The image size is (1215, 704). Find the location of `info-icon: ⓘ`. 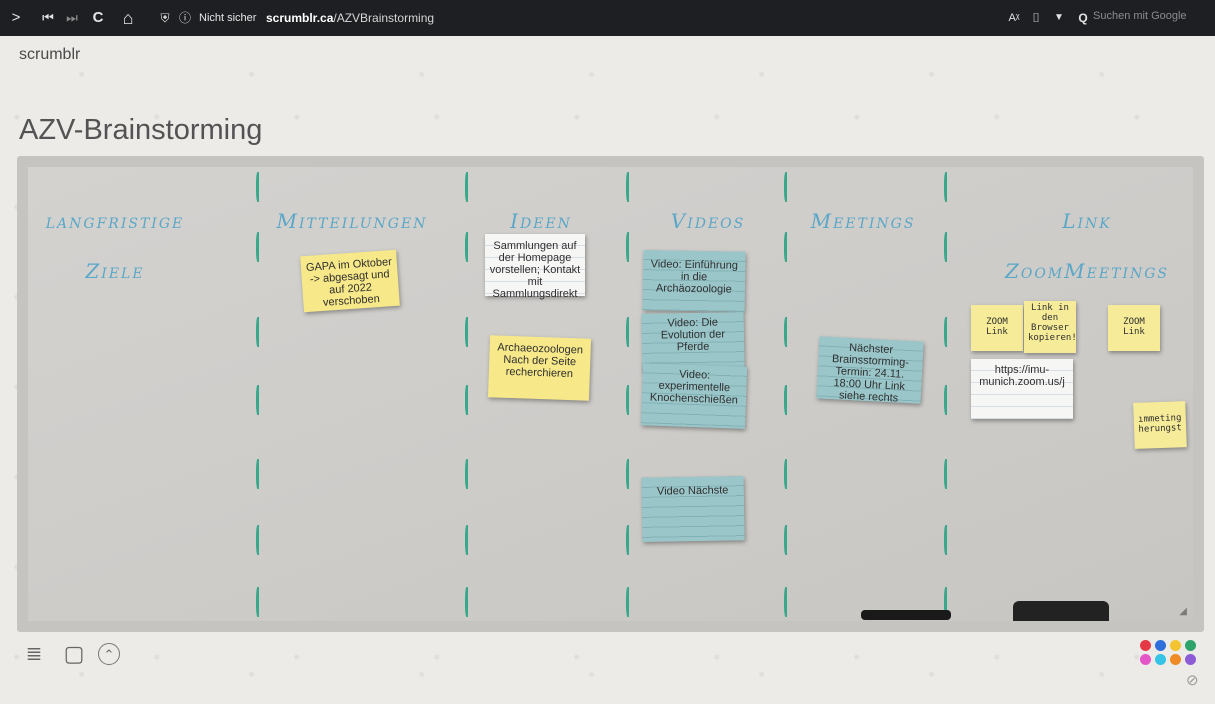

info-icon: ⓘ is located at coordinates (185, 18).